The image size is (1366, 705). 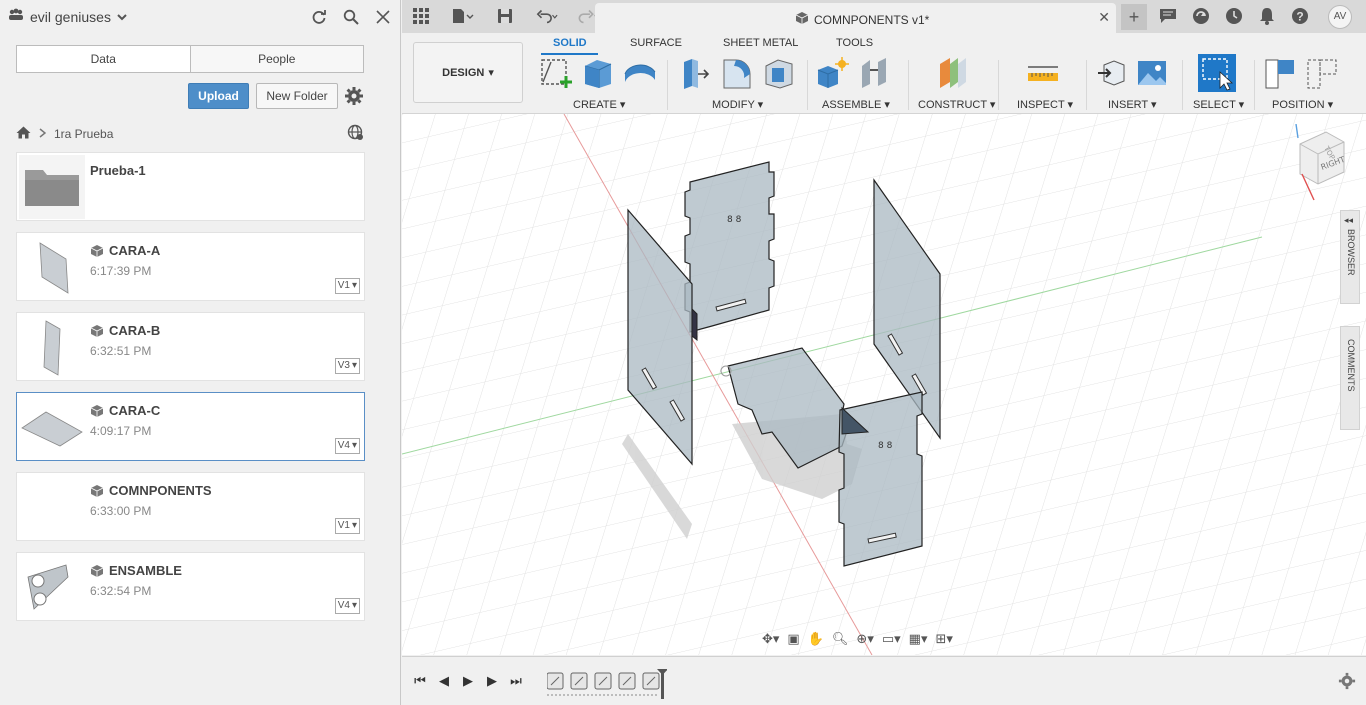 What do you see at coordinates (891, 639) in the screenshot?
I see `display-settings-icon: ▭▾` at bounding box center [891, 639].